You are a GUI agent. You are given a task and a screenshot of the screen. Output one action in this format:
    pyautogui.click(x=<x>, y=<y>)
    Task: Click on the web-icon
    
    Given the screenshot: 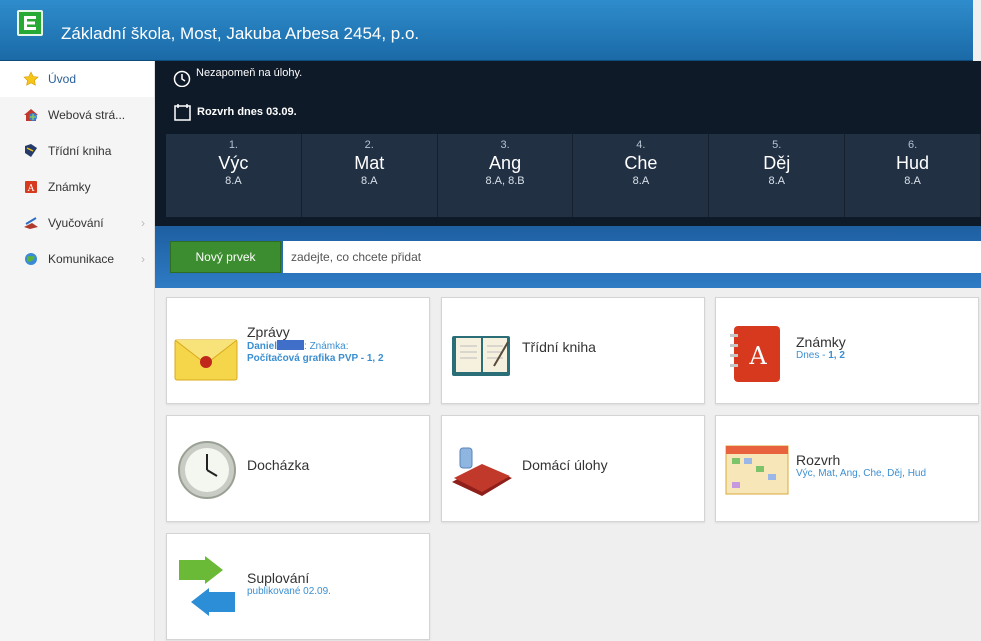 What is the action you would take?
    pyautogui.click(x=31, y=115)
    